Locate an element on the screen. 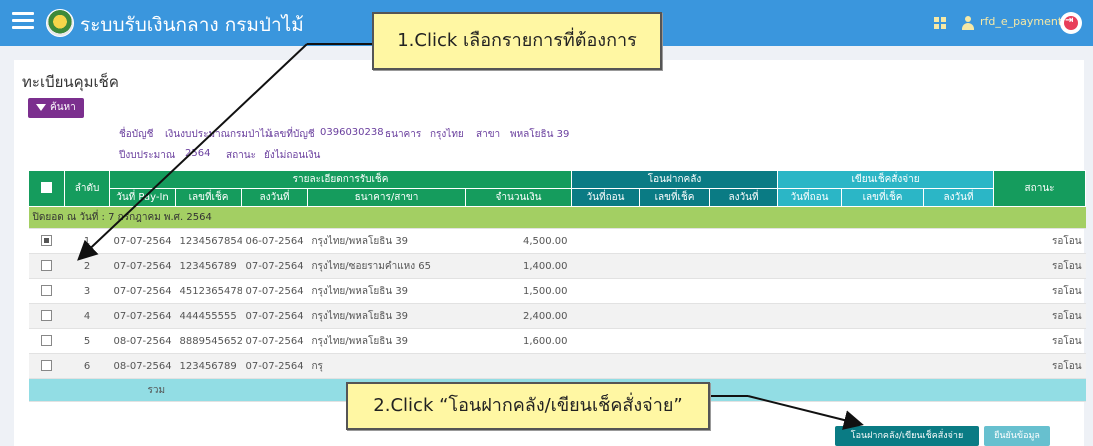 Image resolution: width=1093 pixels, height=446 pixels. arrow-2-pointer is located at coordinates (805, 412).